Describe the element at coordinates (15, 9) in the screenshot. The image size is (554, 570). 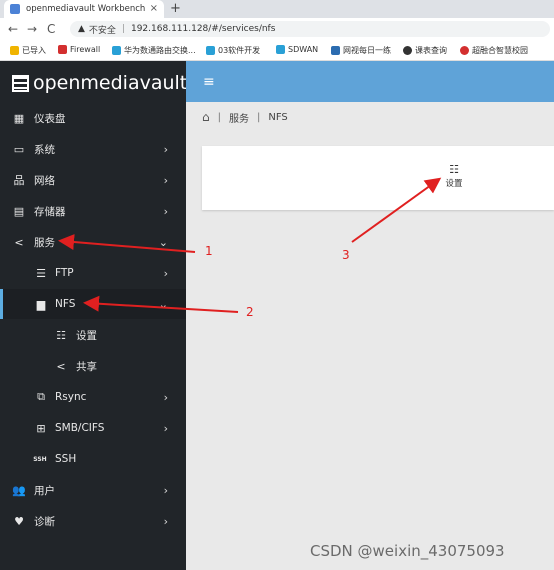
I see `openmediavault-favicon-icon` at that location.